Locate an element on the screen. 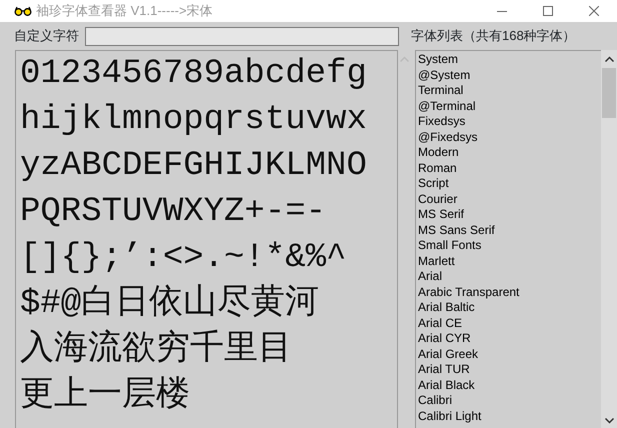 The width and height of the screenshot is (617, 428). scroll-down-icon is located at coordinates (609, 421).